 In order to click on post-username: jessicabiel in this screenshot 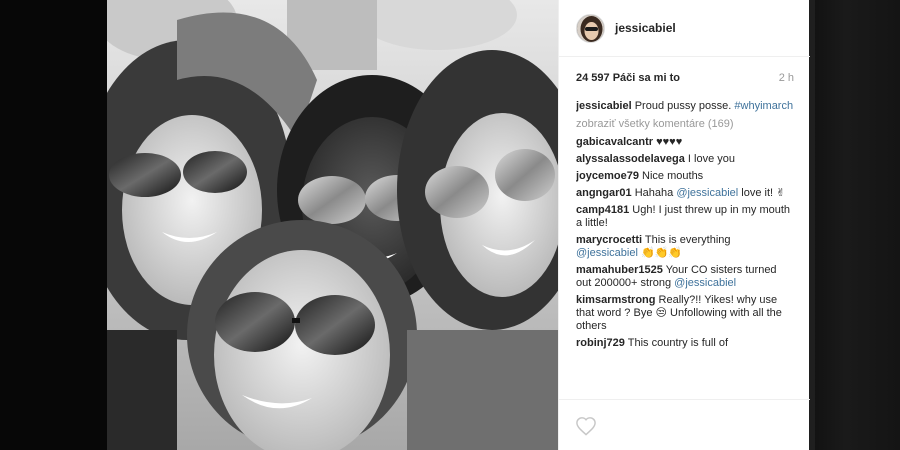, I will do `click(645, 28)`.